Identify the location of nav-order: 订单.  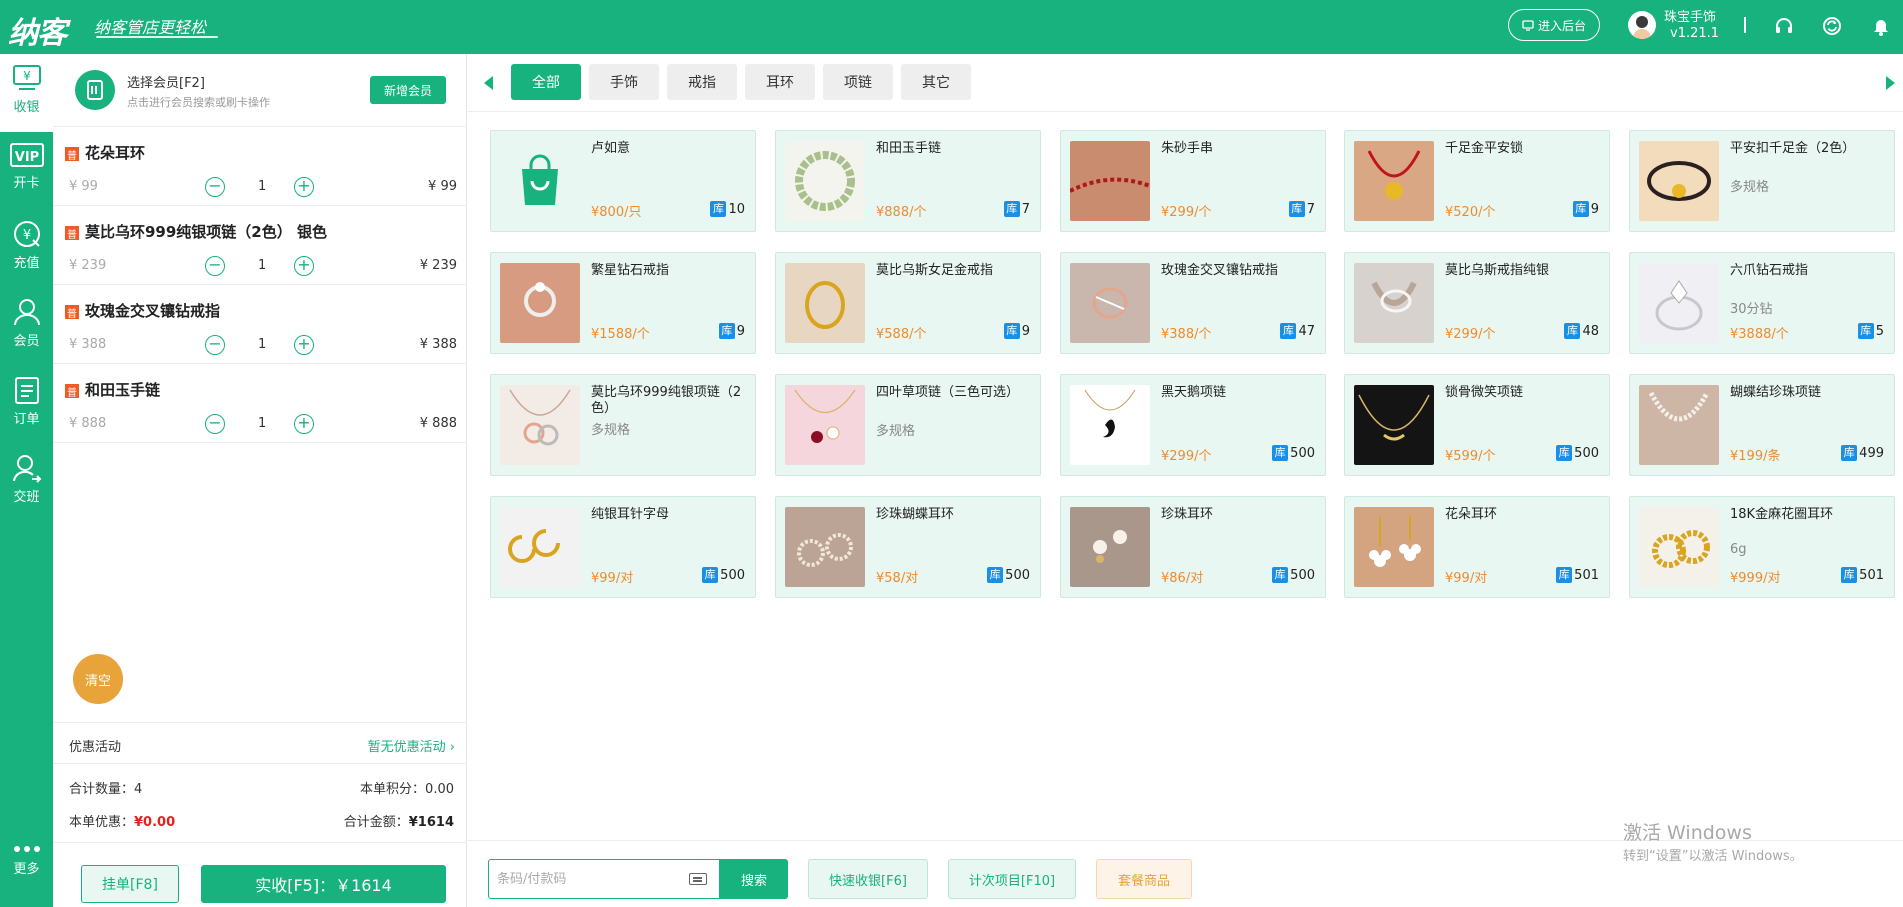
(26, 405).